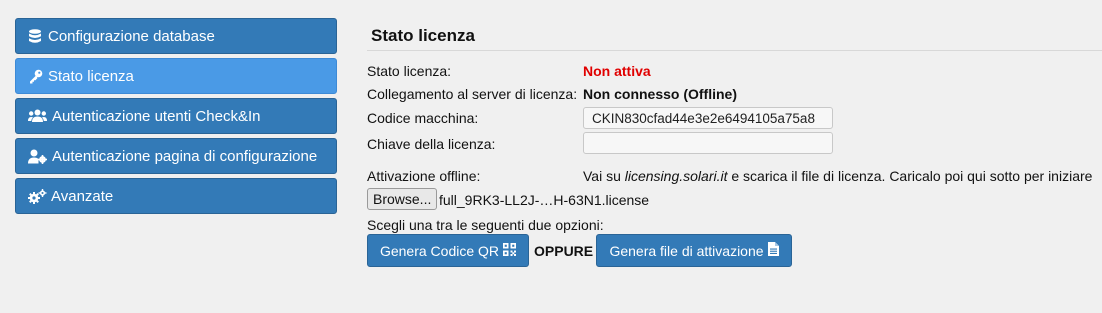 This screenshot has width=1102, height=313. Describe the element at coordinates (472, 94) in the screenshot. I see `server-label: Collegamento al server di licenza:` at that location.